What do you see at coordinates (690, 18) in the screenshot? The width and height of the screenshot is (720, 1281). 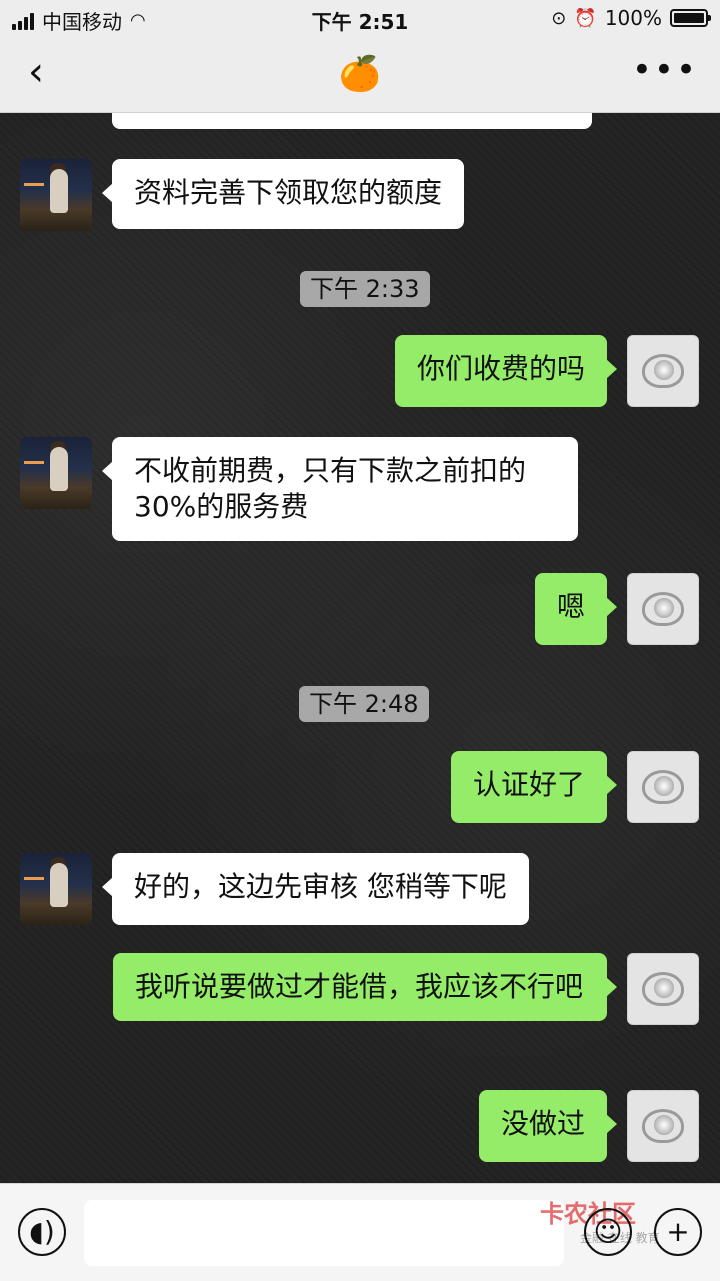 I see `battery-icon` at bounding box center [690, 18].